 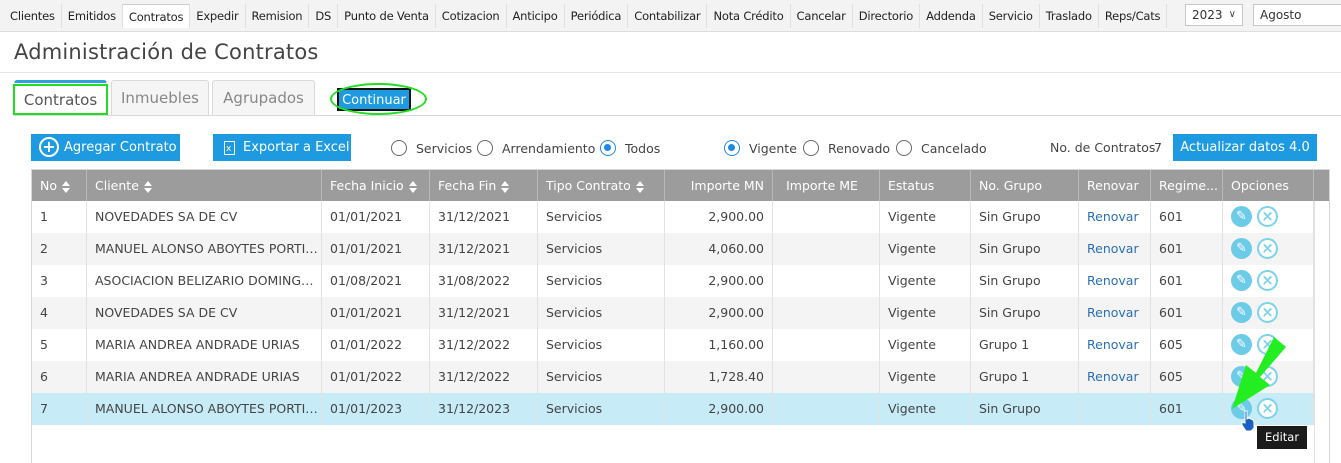 What do you see at coordinates (33, 16) in the screenshot?
I see `nav-item-clientes: Clientes` at bounding box center [33, 16].